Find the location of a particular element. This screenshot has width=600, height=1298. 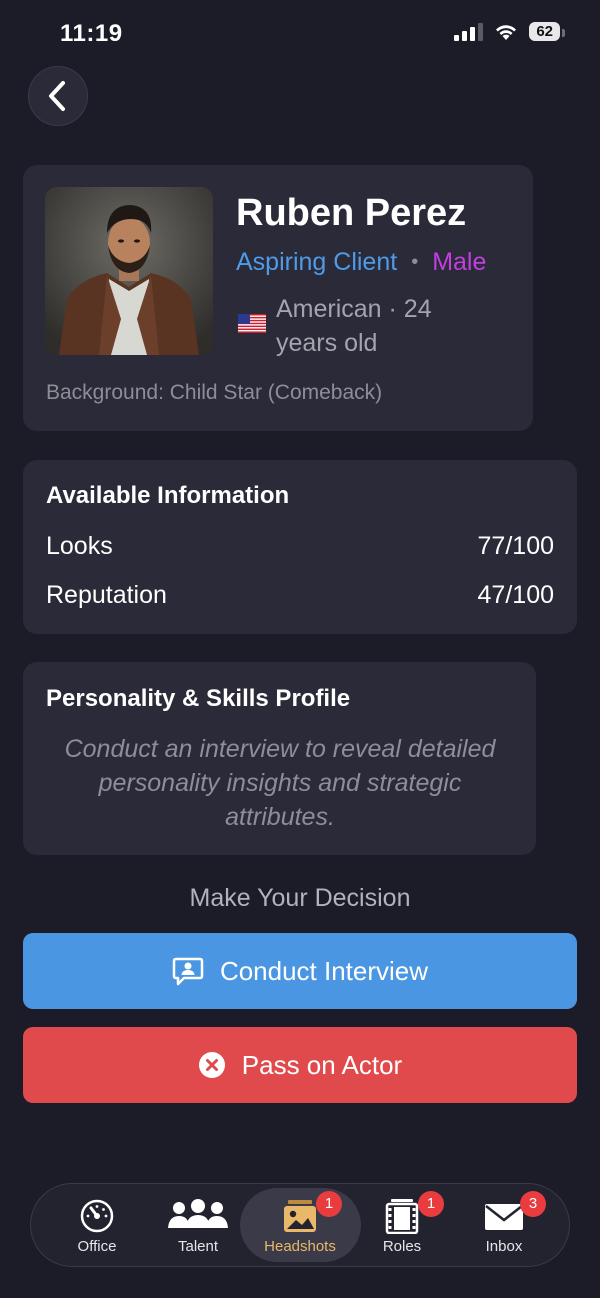

actor-tags: Aspiring Client • Male is located at coordinates (361, 262).